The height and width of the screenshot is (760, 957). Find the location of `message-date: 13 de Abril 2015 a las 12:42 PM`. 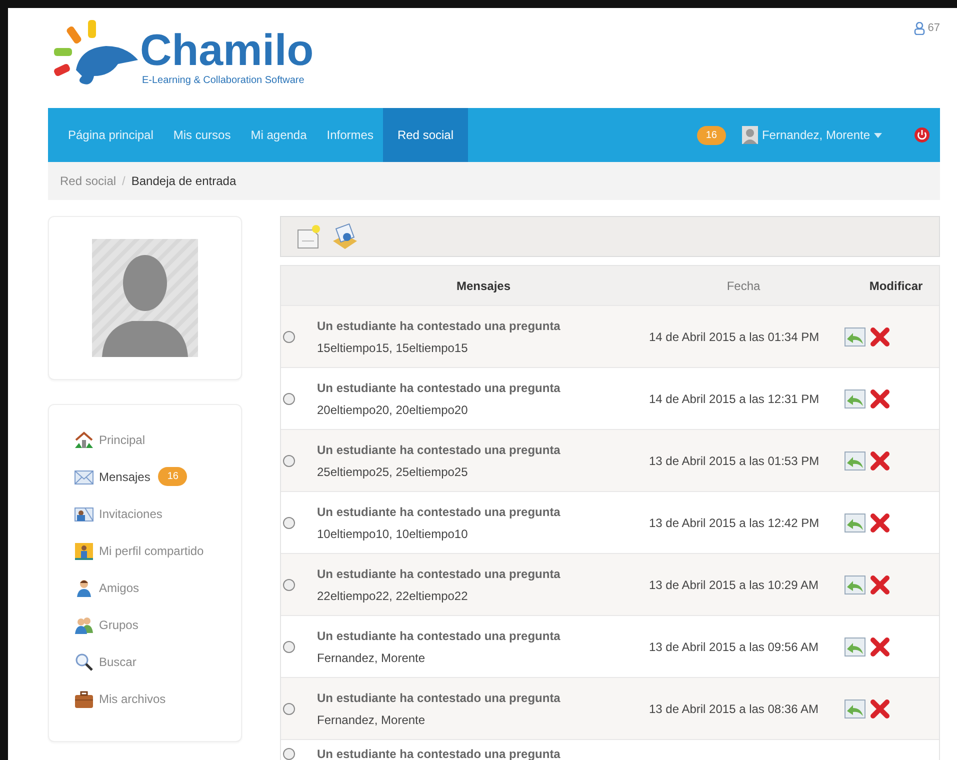

message-date: 13 de Abril 2015 a las 12:42 PM is located at coordinates (734, 523).